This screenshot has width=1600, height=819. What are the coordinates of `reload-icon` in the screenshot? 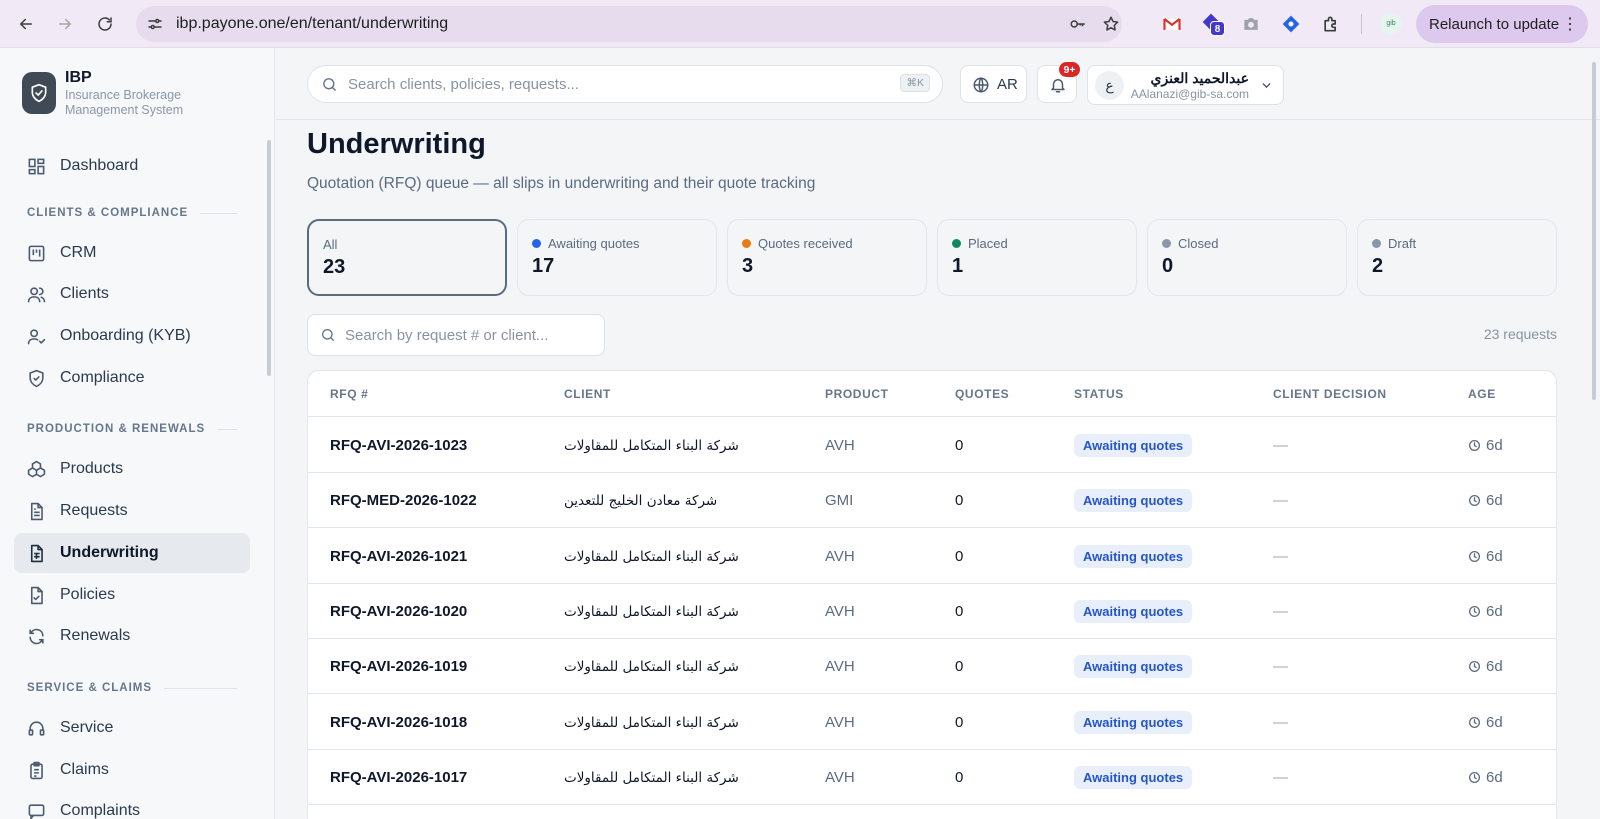 It's located at (105, 24).